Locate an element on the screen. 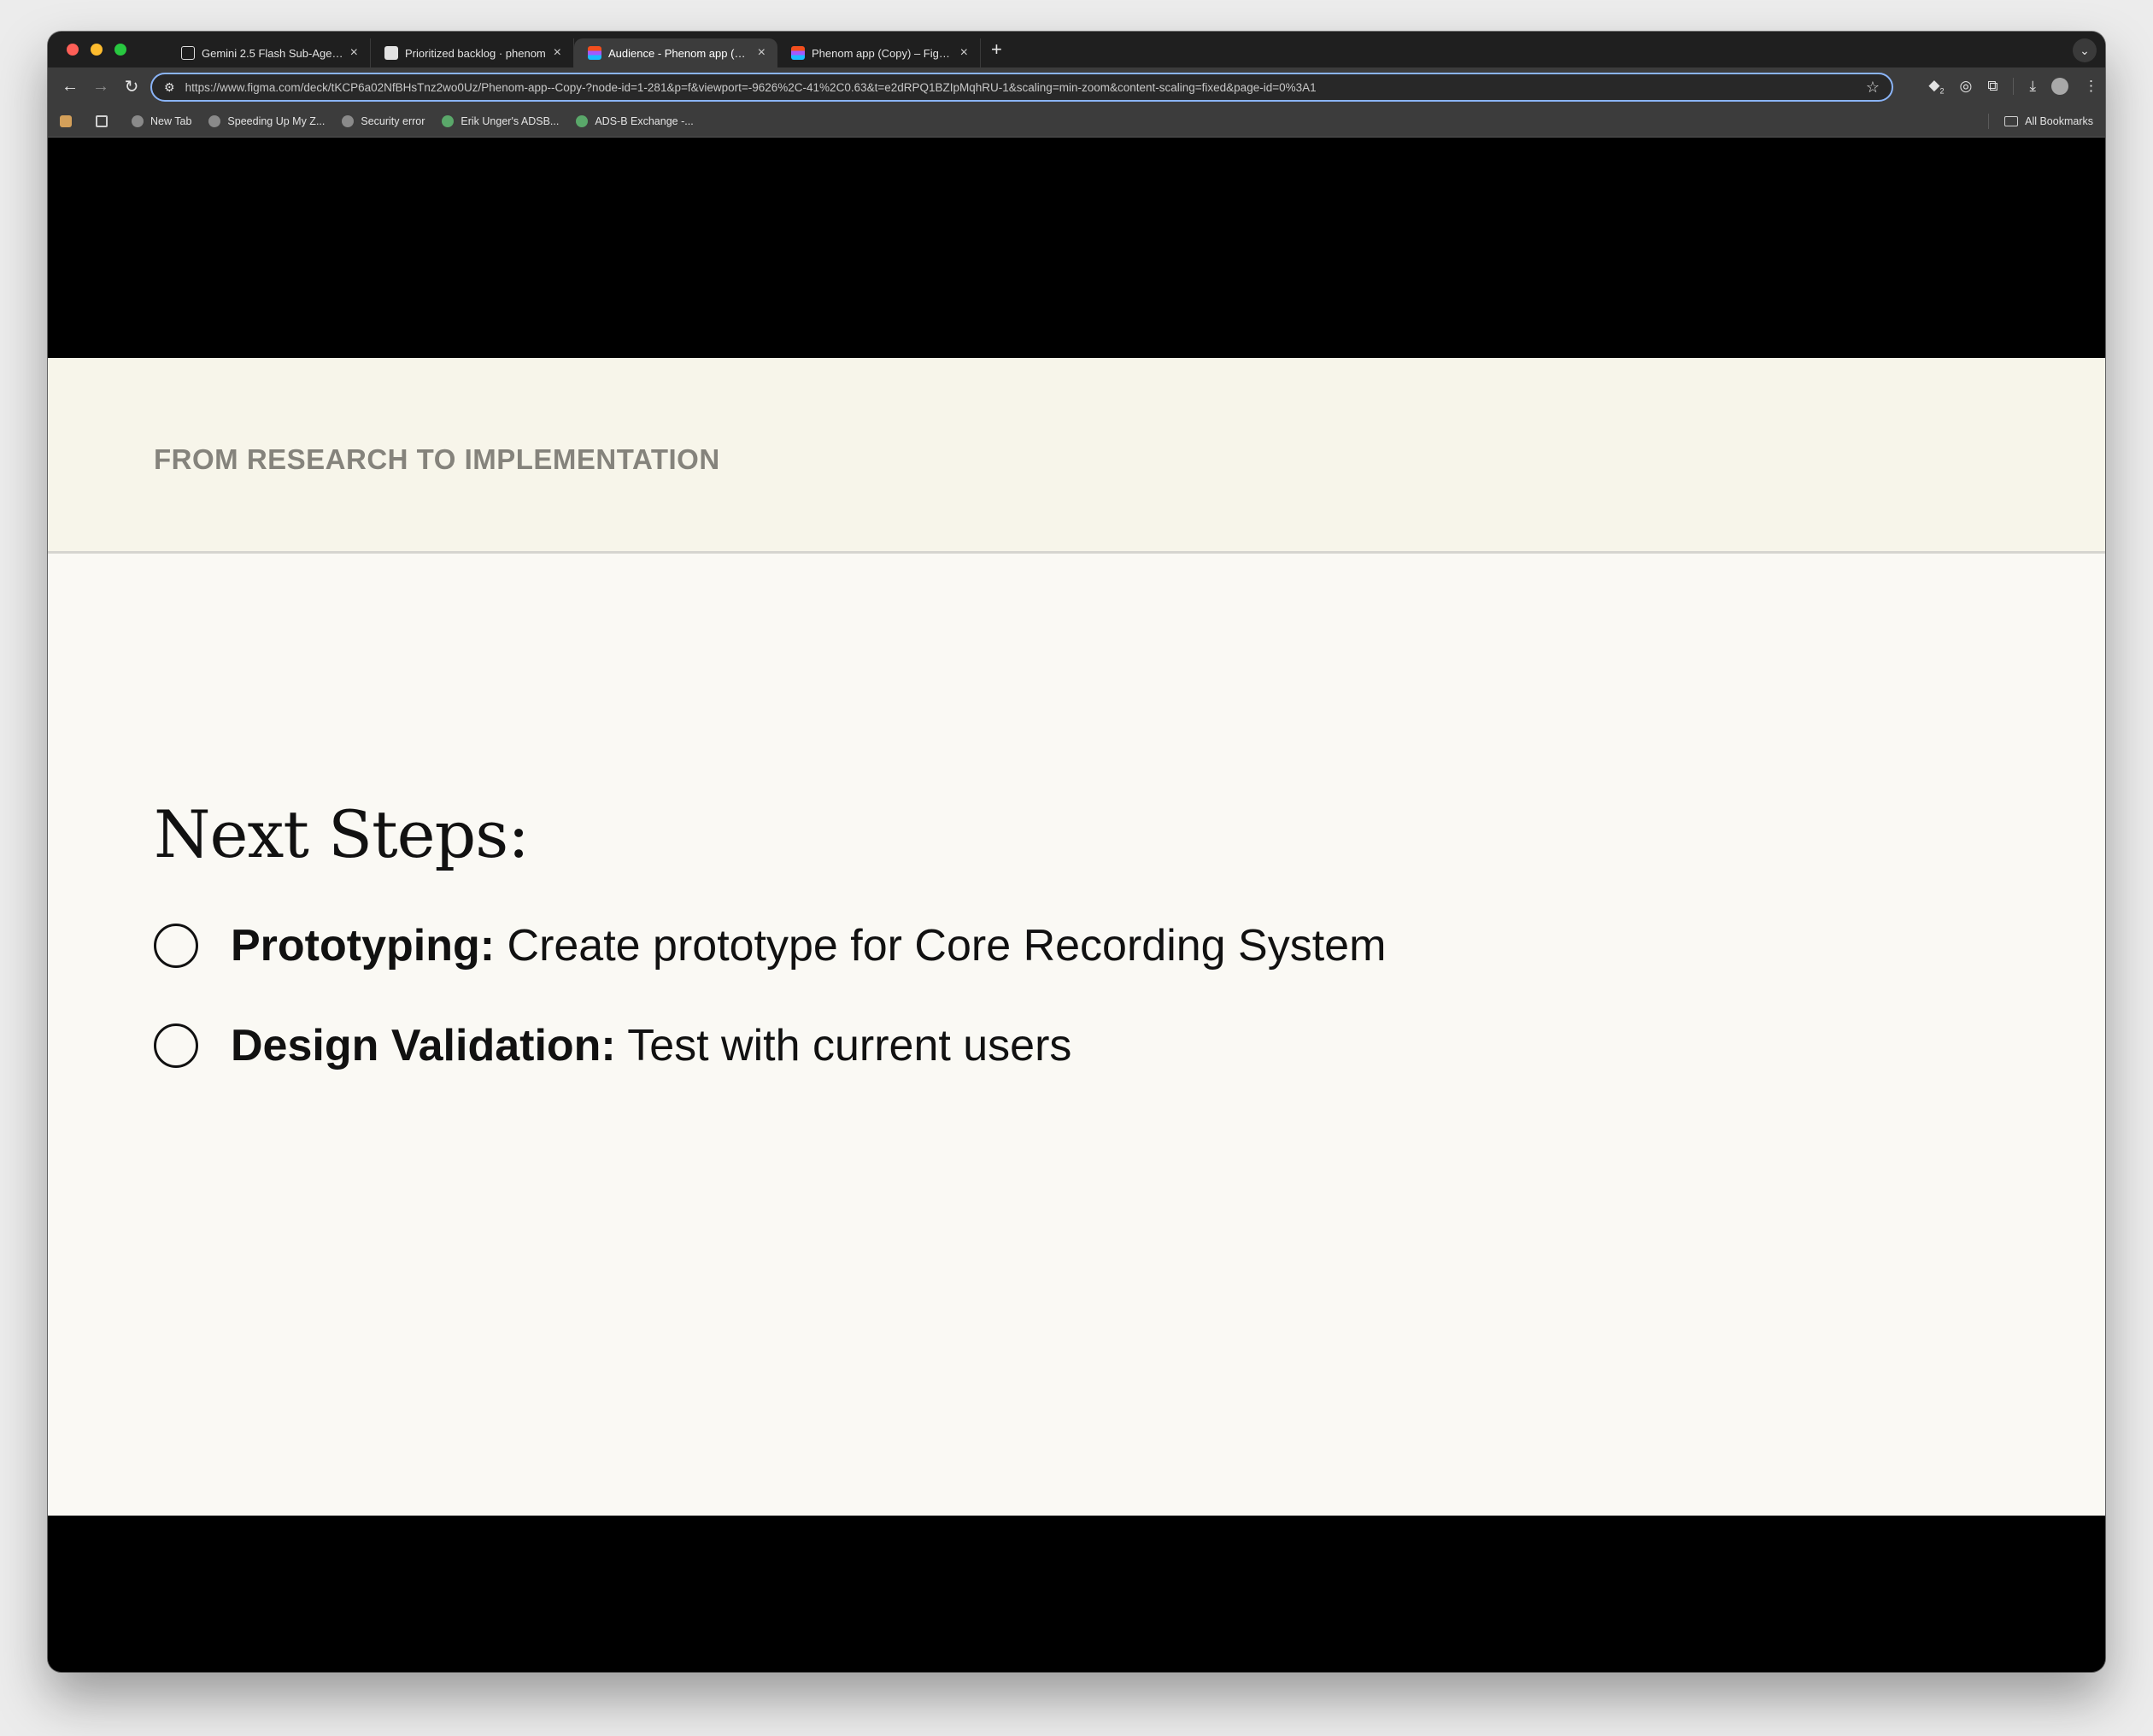 The height and width of the screenshot is (1736, 2153). bookmark-new-tab: New Tab is located at coordinates (162, 120).